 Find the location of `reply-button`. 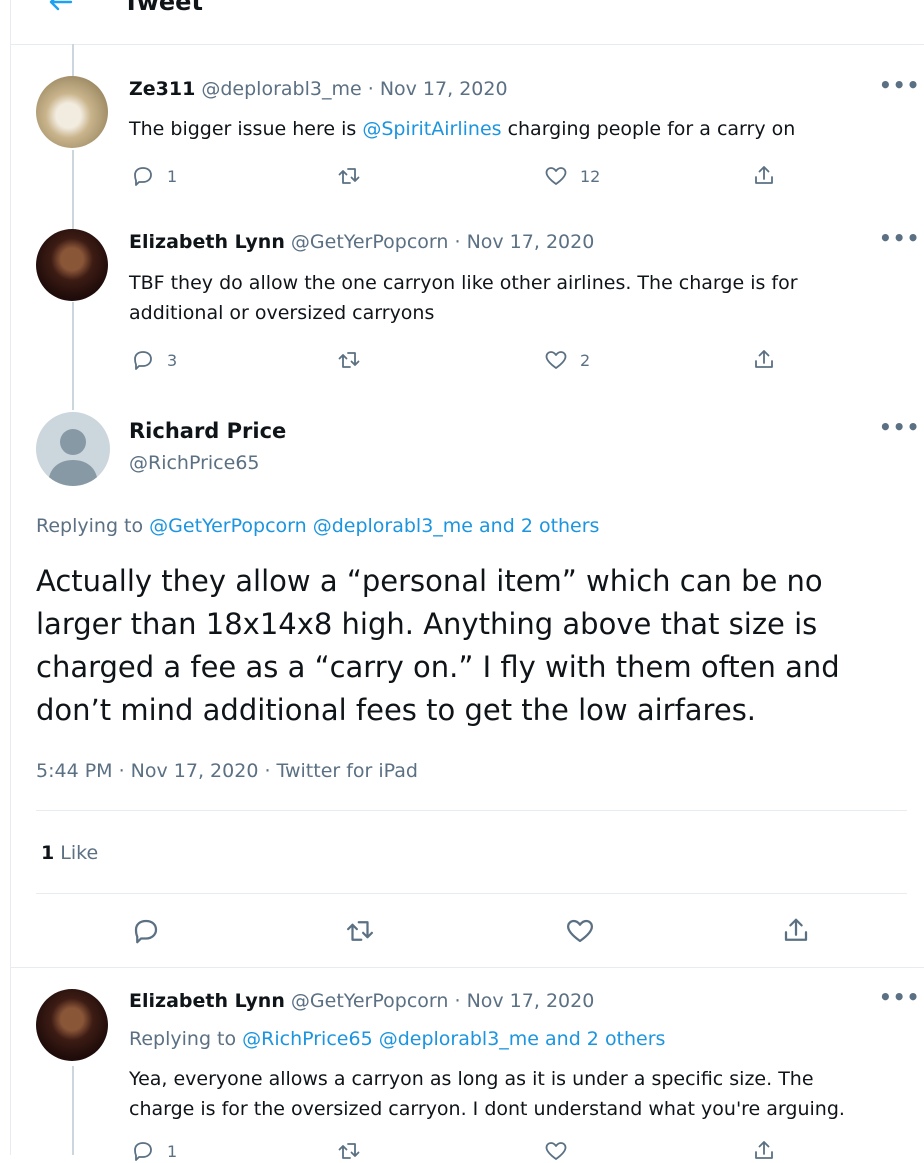

reply-button is located at coordinates (146, 931).